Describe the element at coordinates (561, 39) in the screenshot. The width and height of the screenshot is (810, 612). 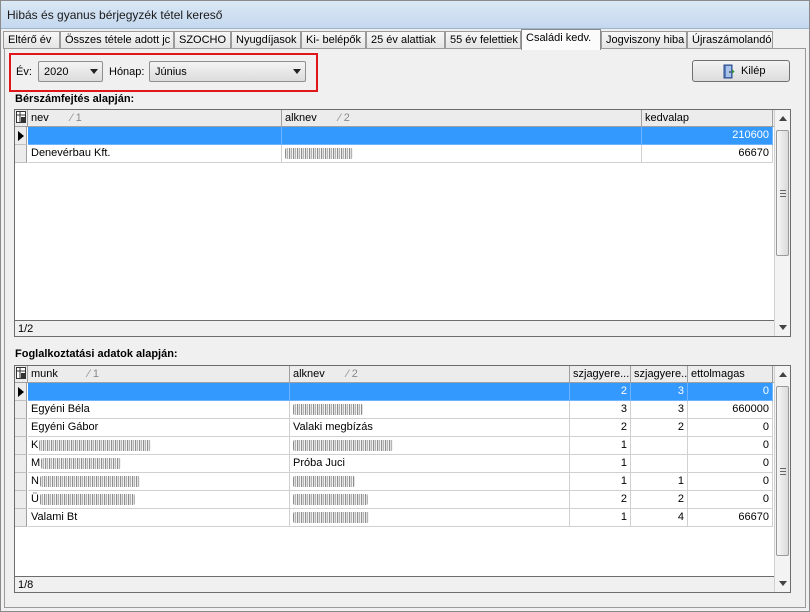
I see `tab-csaladi-kedv: Családi kedv.` at that location.